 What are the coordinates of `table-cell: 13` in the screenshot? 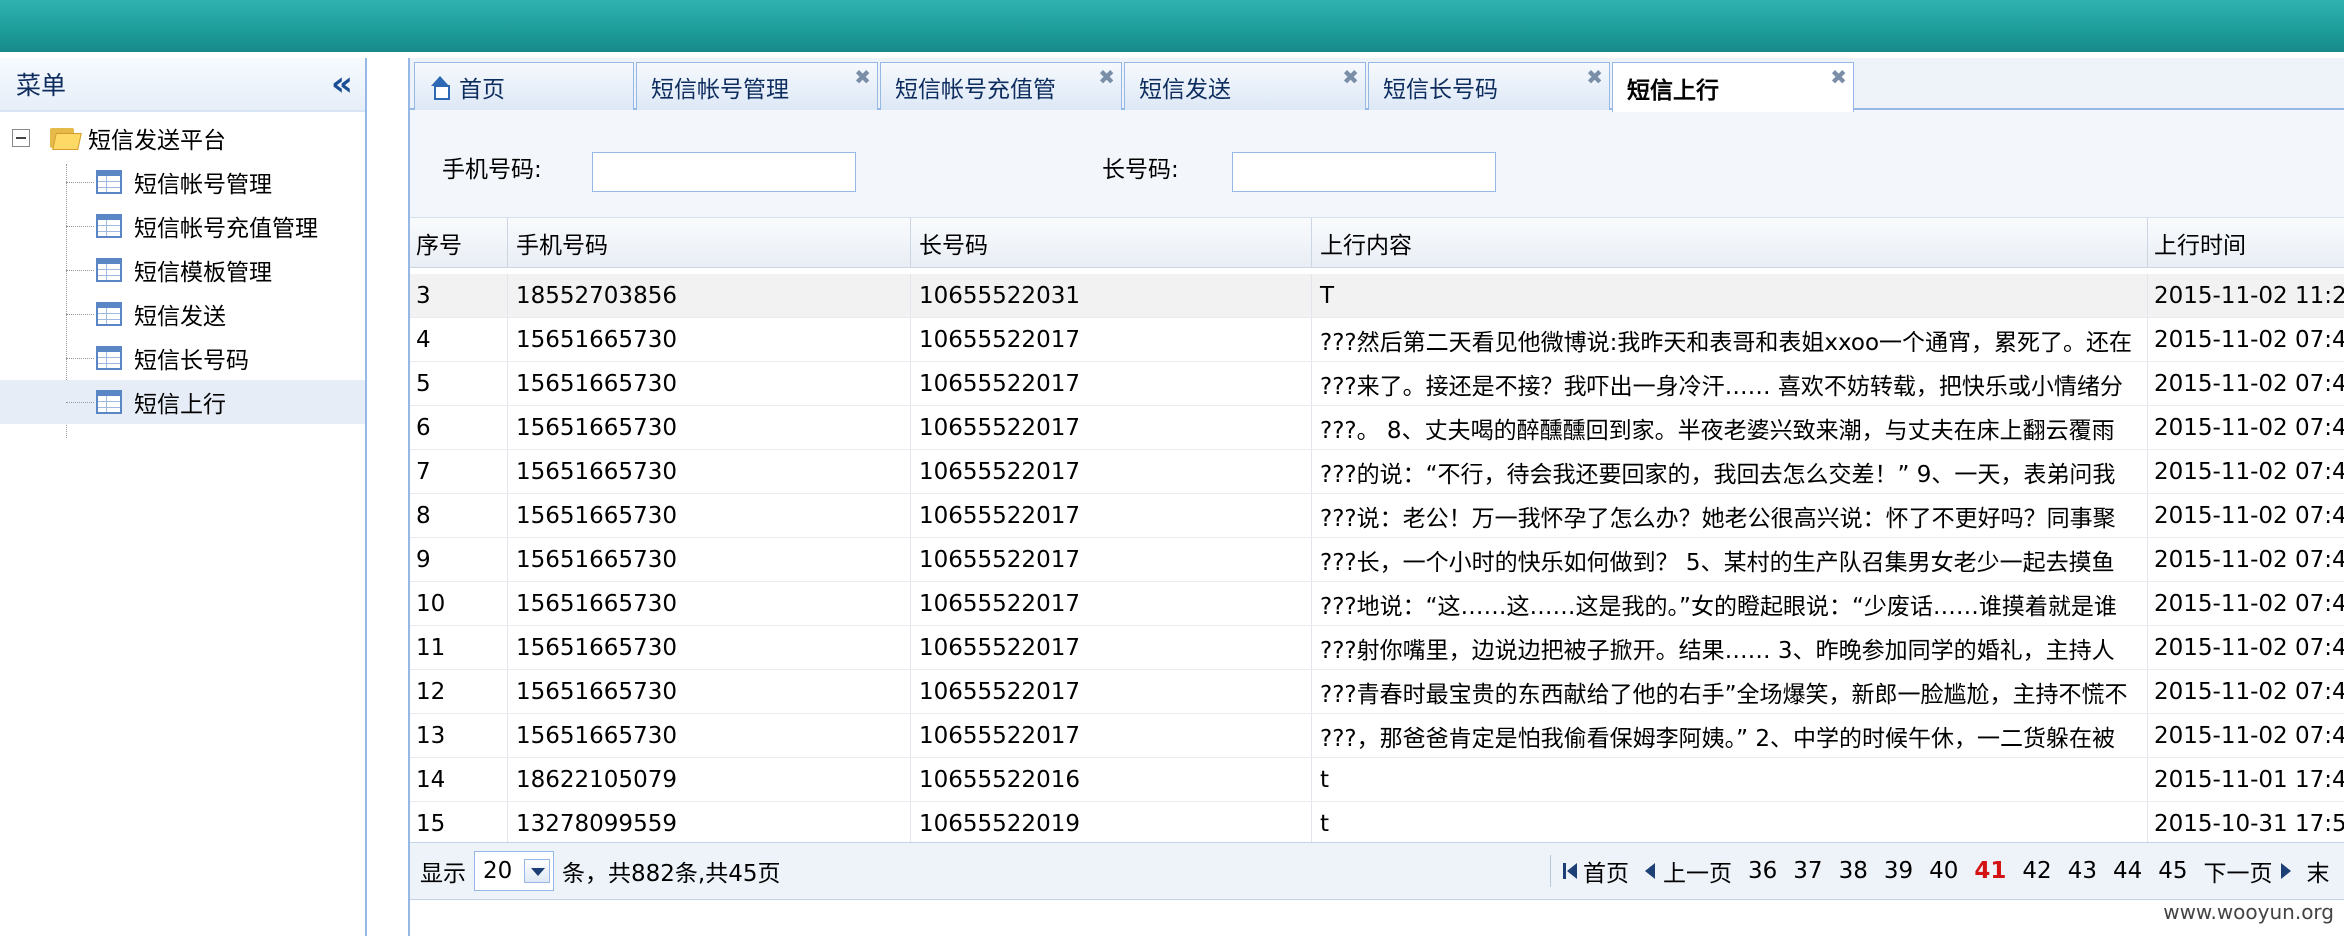 It's located at (459, 735).